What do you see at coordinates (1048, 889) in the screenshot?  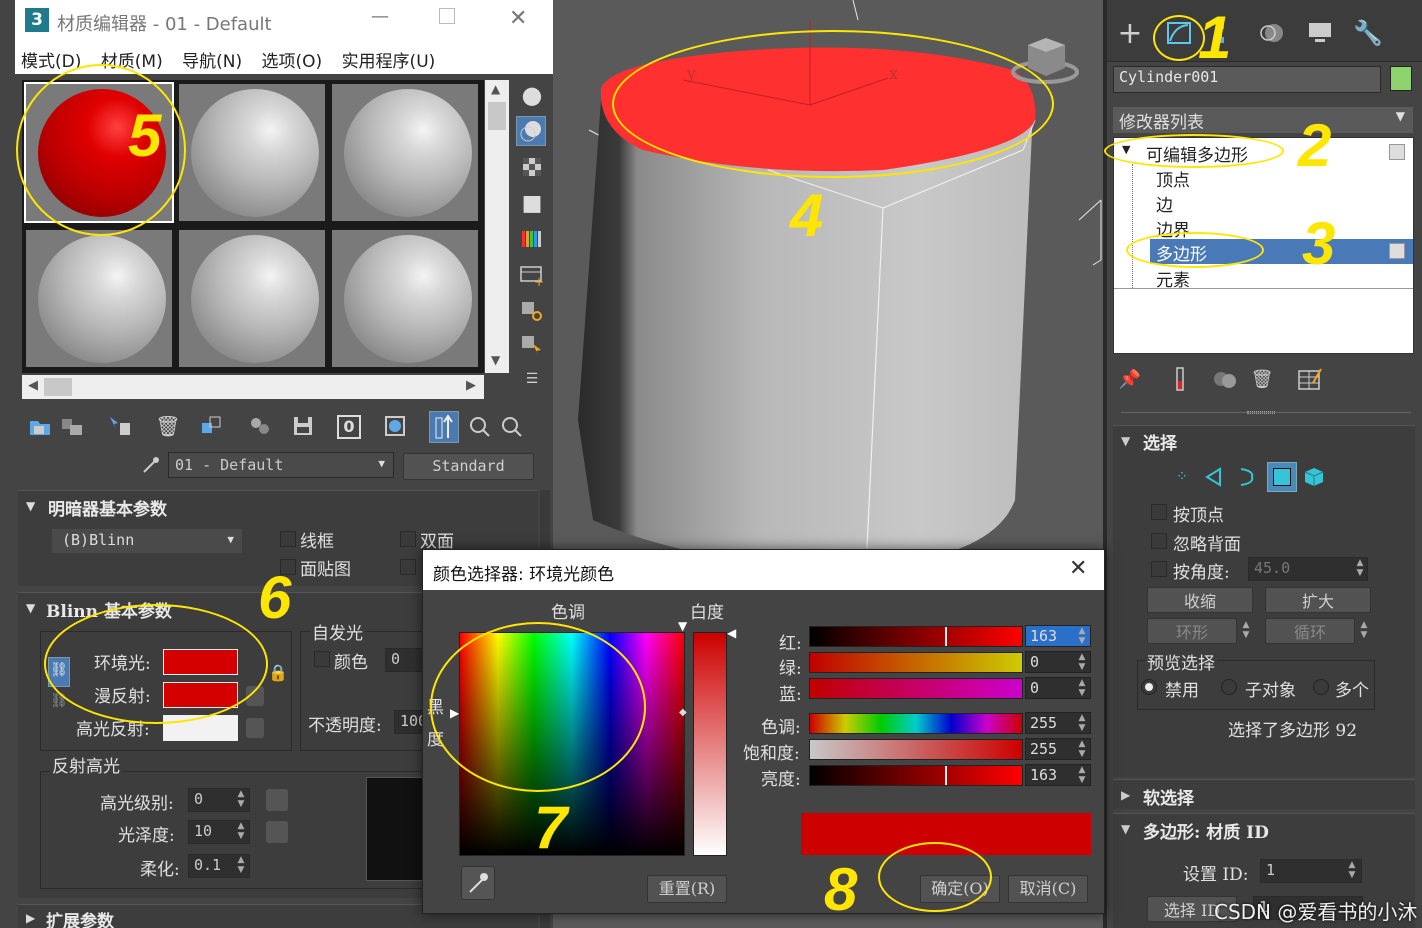 I see `cancel-button: 取消(C)` at bounding box center [1048, 889].